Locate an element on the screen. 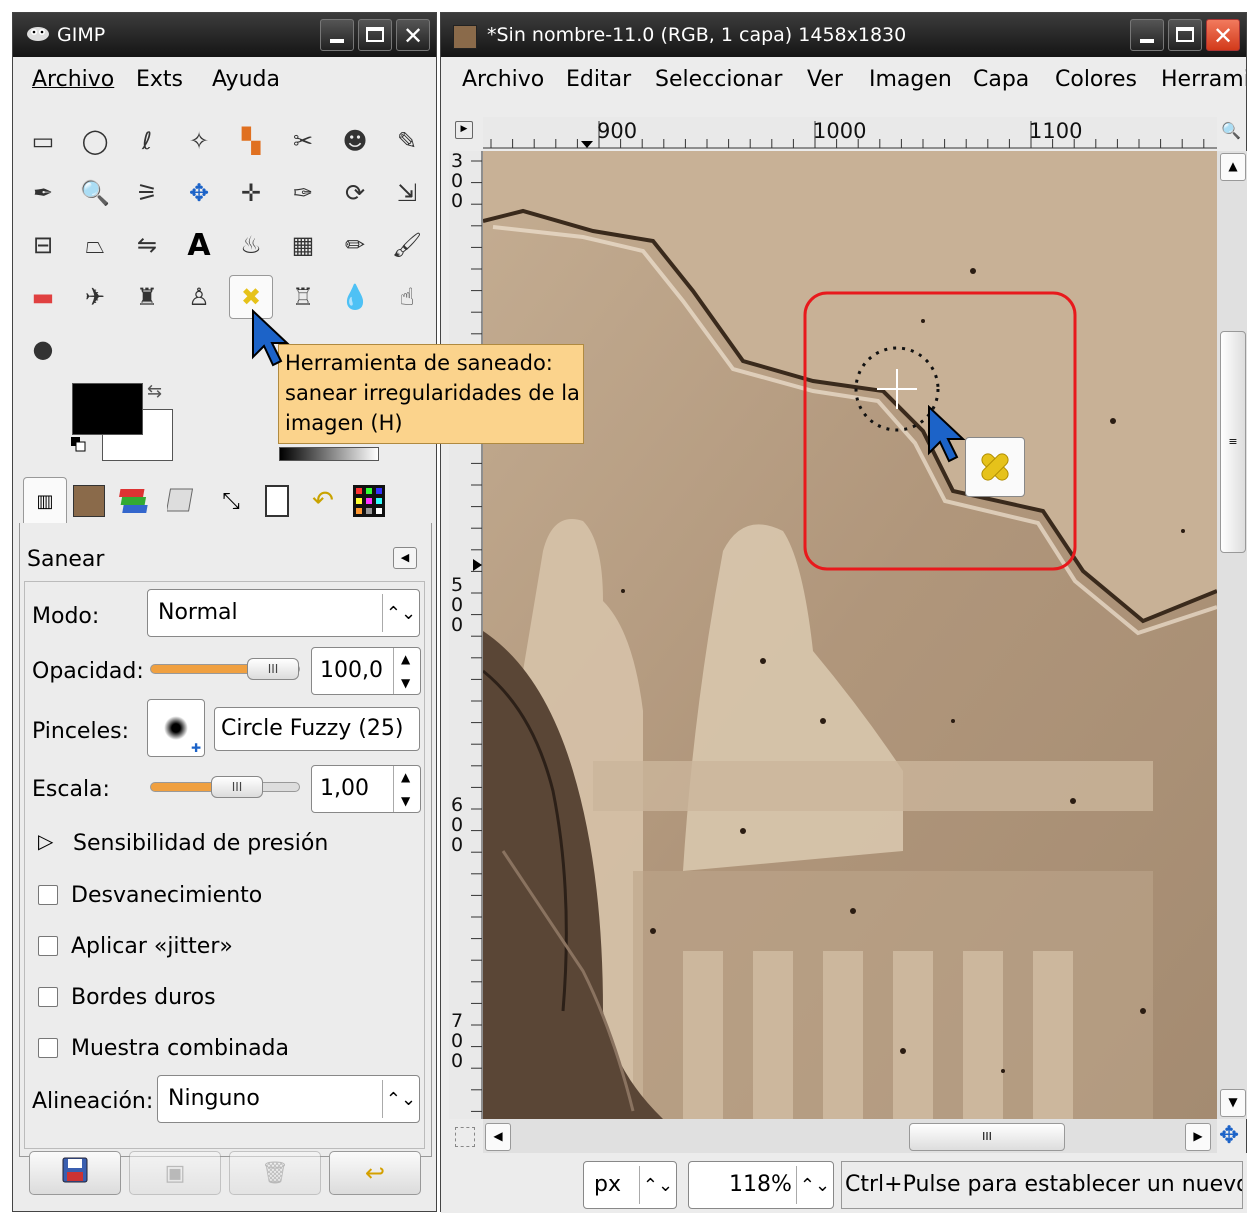  horizontal-scrollbar: ◀ III ▶ is located at coordinates (850, 1136).